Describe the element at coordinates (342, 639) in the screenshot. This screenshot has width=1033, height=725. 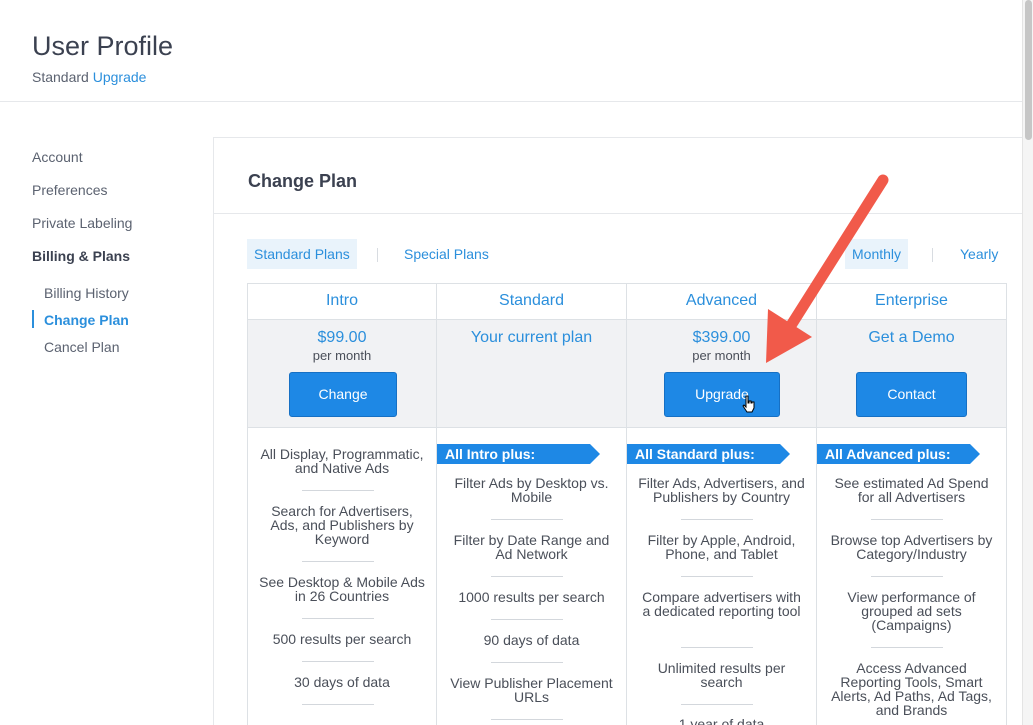
I see `feature-item: 500 results per search` at that location.